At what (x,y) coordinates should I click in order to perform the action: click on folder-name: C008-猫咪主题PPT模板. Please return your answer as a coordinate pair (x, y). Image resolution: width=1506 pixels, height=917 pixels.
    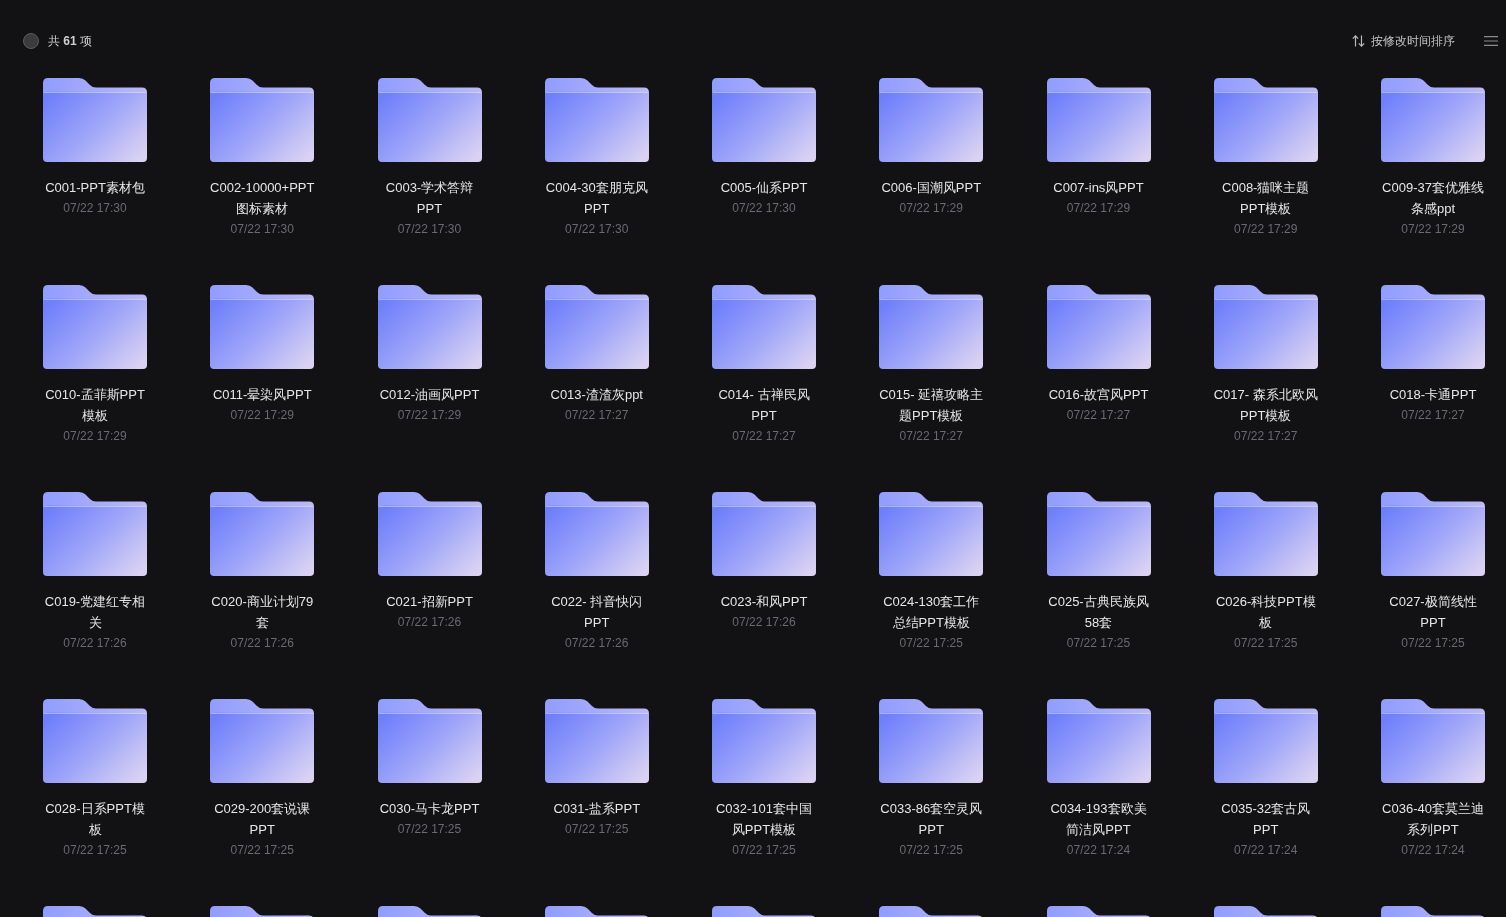
    Looking at the image, I should click on (1266, 198).